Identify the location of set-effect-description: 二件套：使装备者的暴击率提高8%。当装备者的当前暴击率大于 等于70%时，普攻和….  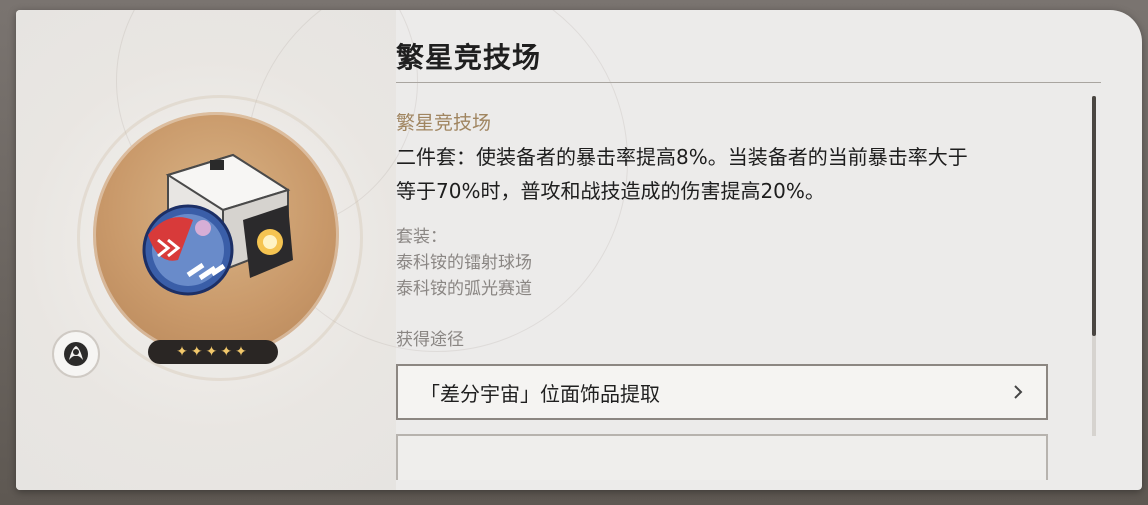
(741, 174).